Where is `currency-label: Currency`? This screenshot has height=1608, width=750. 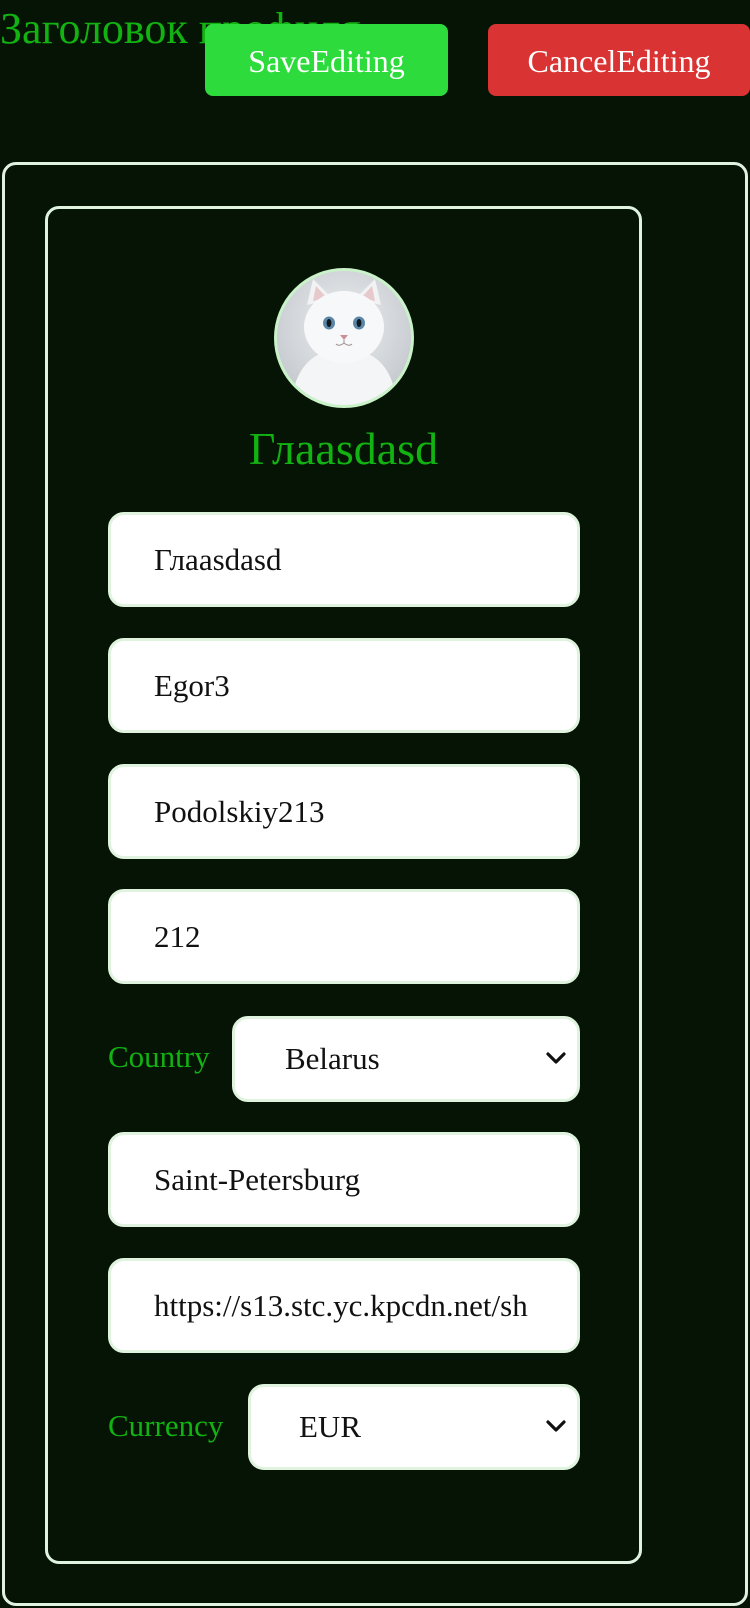
currency-label: Currency is located at coordinates (166, 1425).